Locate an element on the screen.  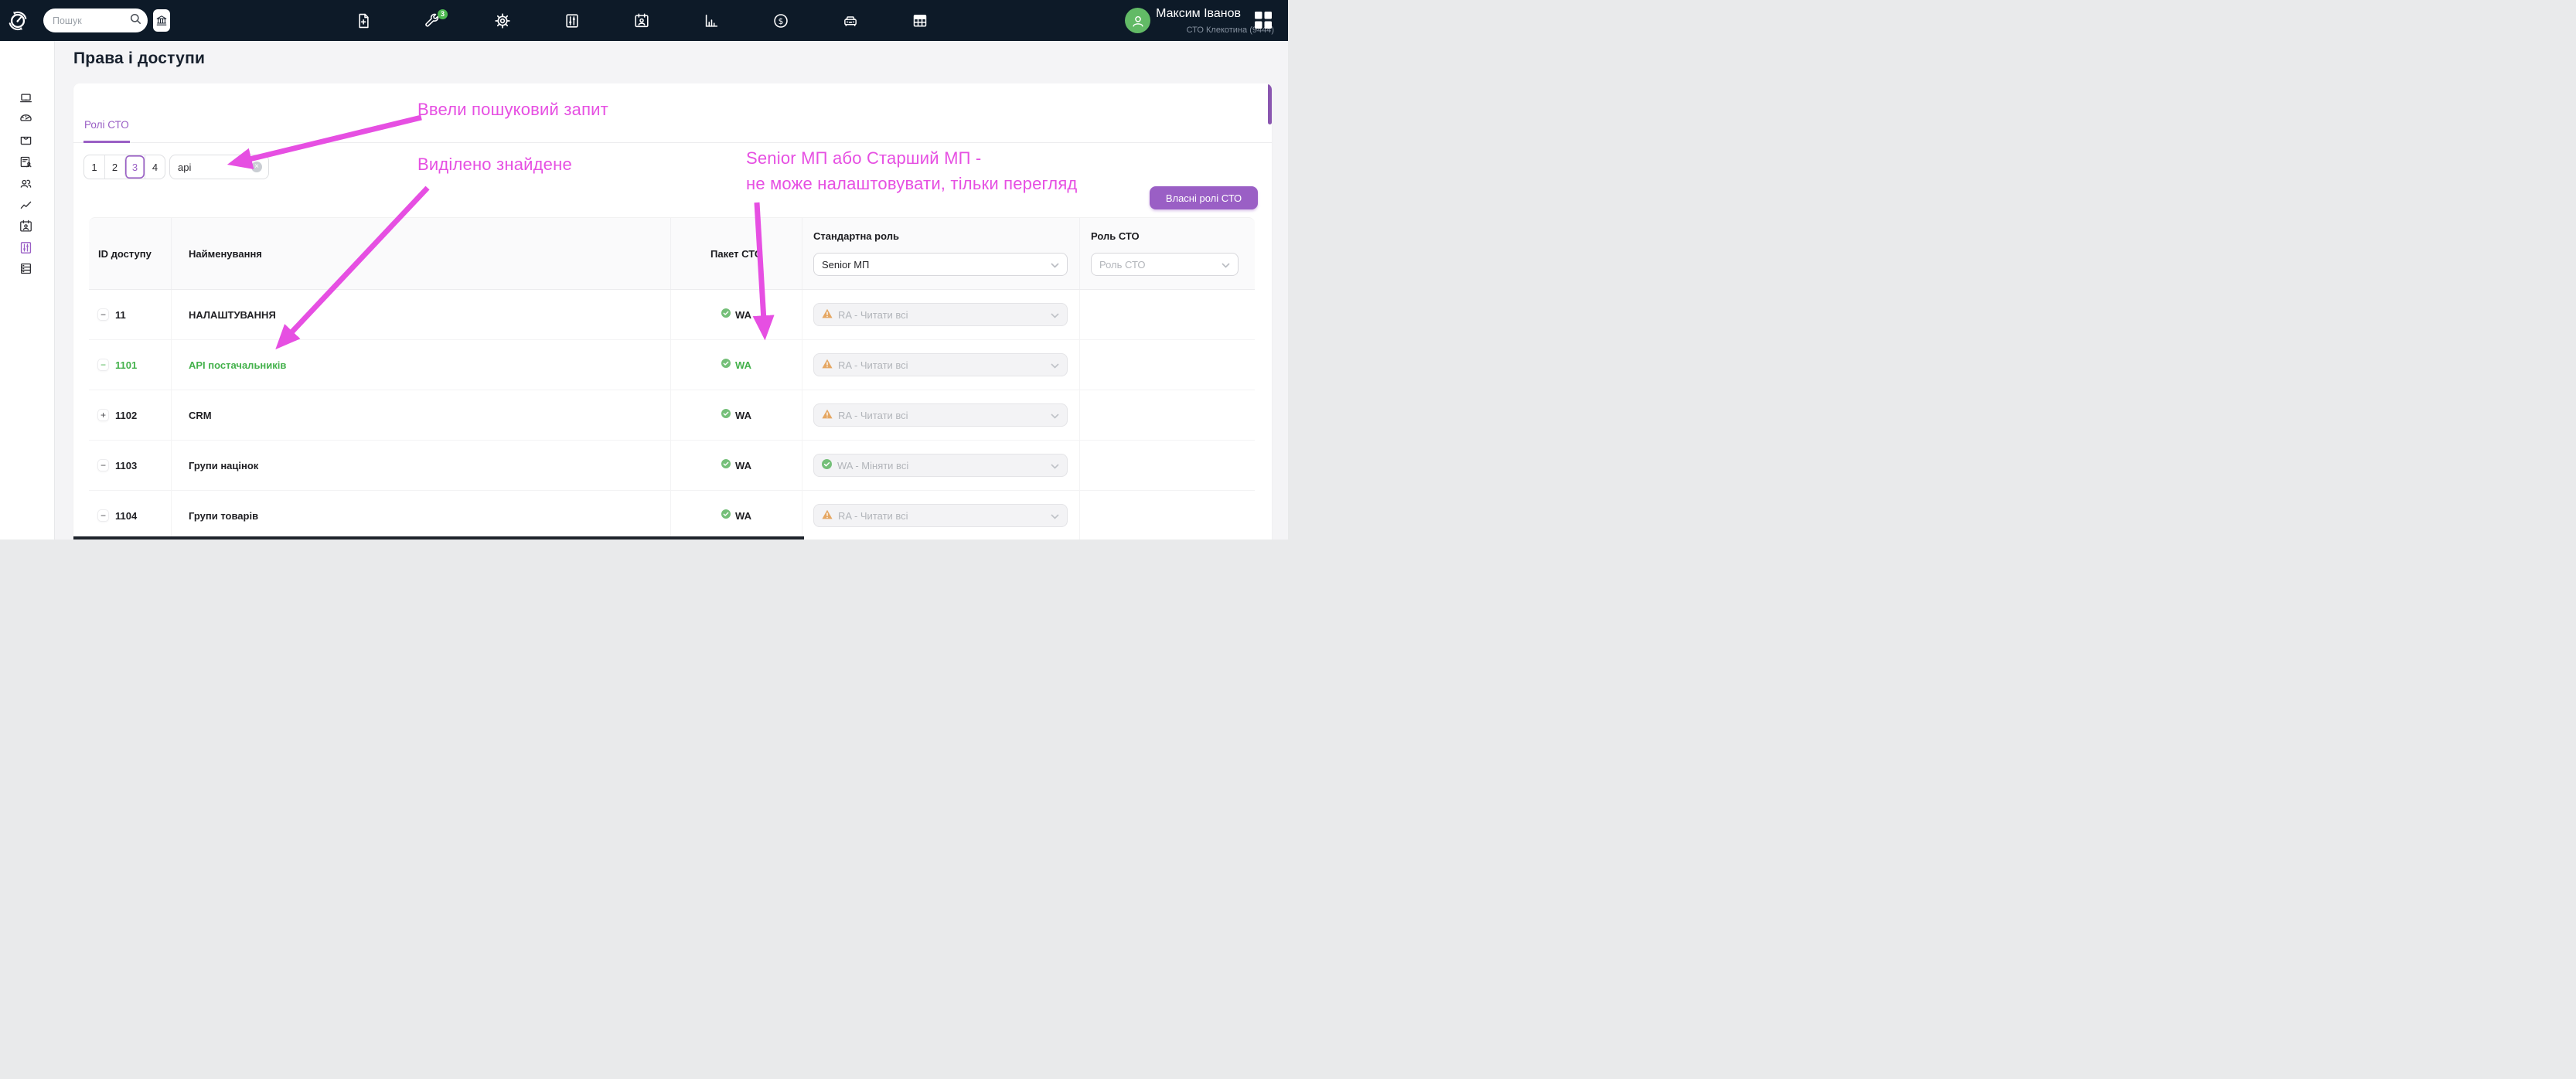
sidebar-item-storage is located at coordinates (26, 268).